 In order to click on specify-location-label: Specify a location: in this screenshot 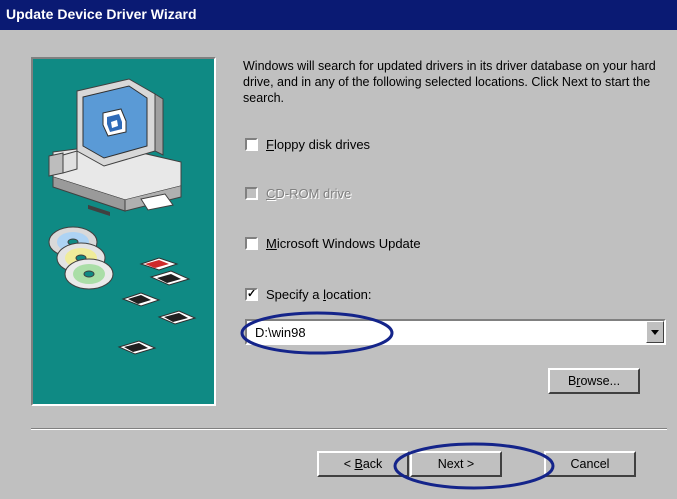, I will do `click(319, 294)`.